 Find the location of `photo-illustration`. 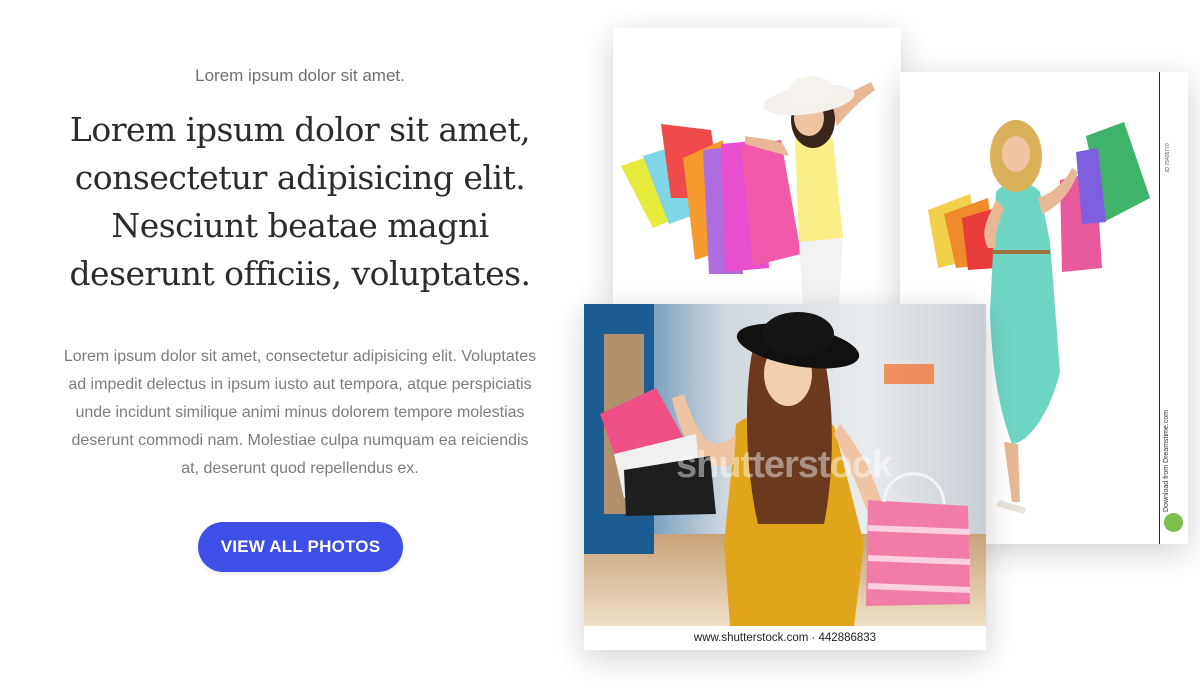

photo-illustration is located at coordinates (757, 166).